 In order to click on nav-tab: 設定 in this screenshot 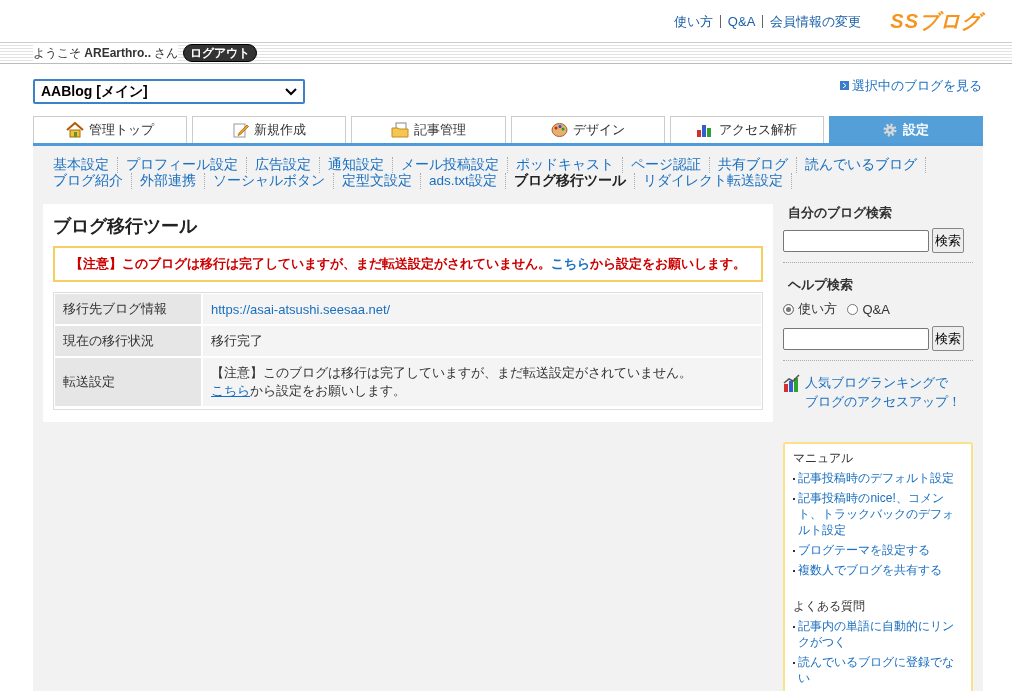, I will do `click(906, 129)`.